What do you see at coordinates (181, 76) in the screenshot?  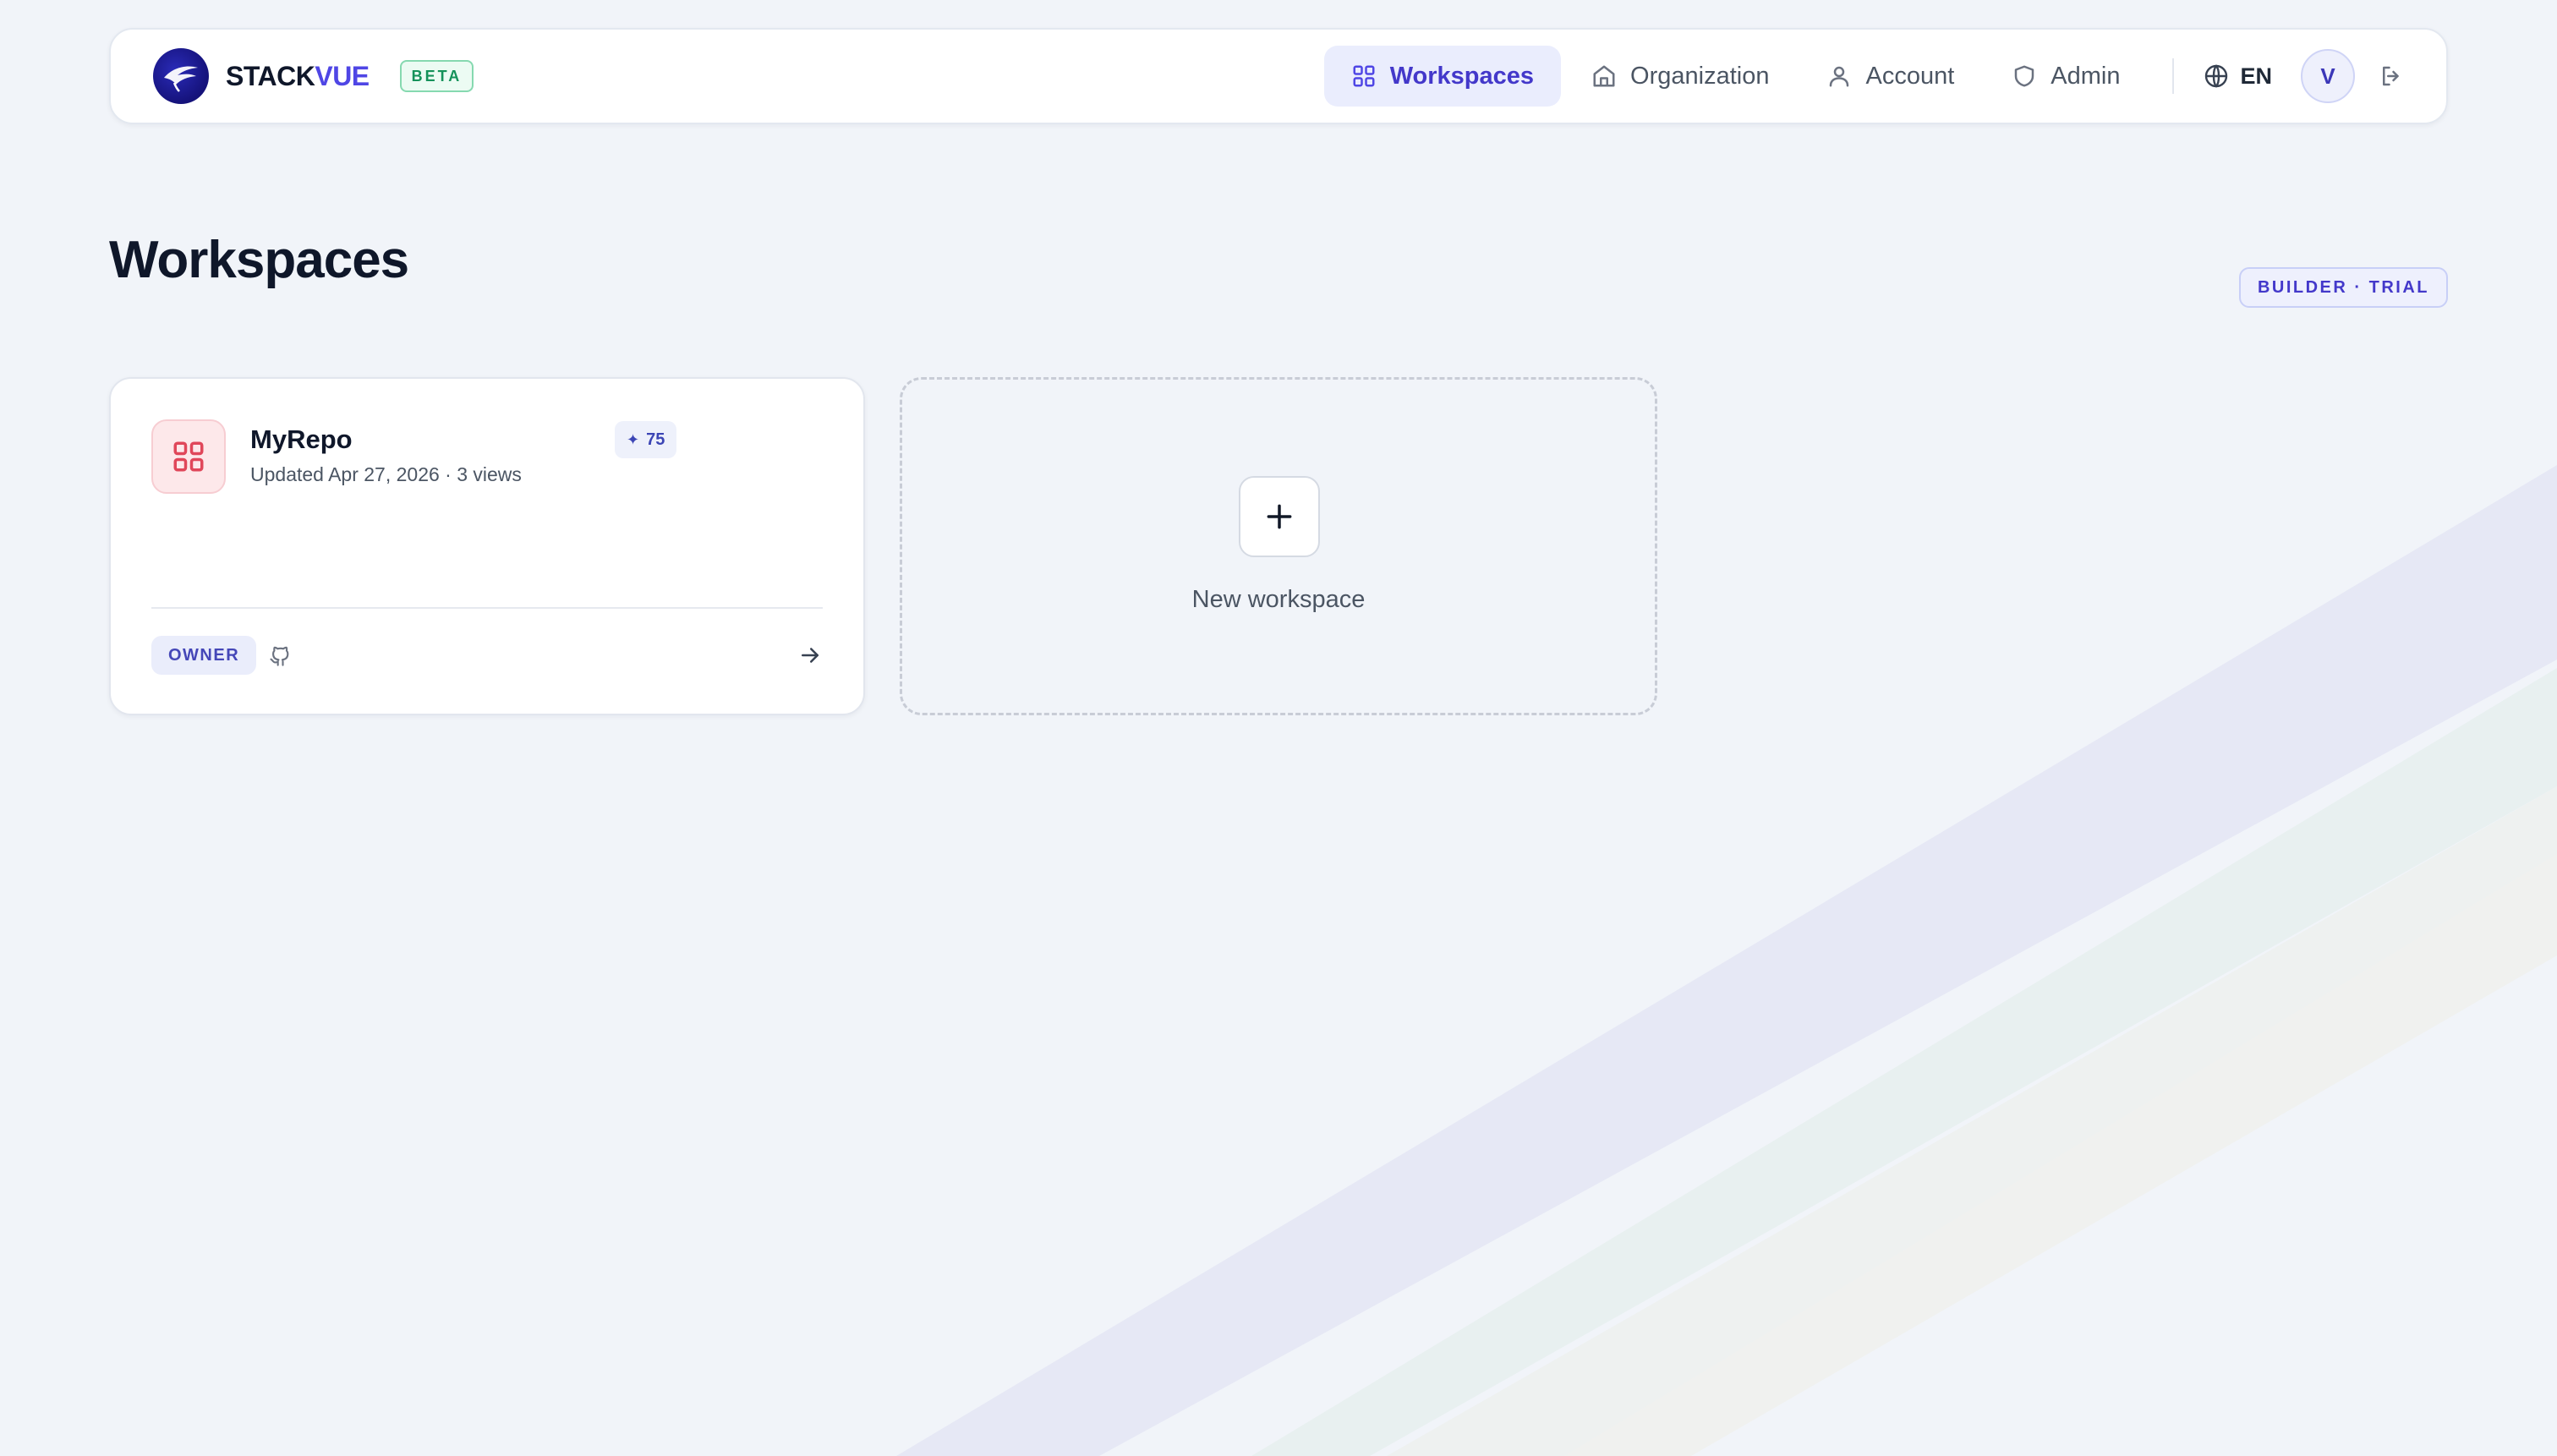 I see `brand-logo` at bounding box center [181, 76].